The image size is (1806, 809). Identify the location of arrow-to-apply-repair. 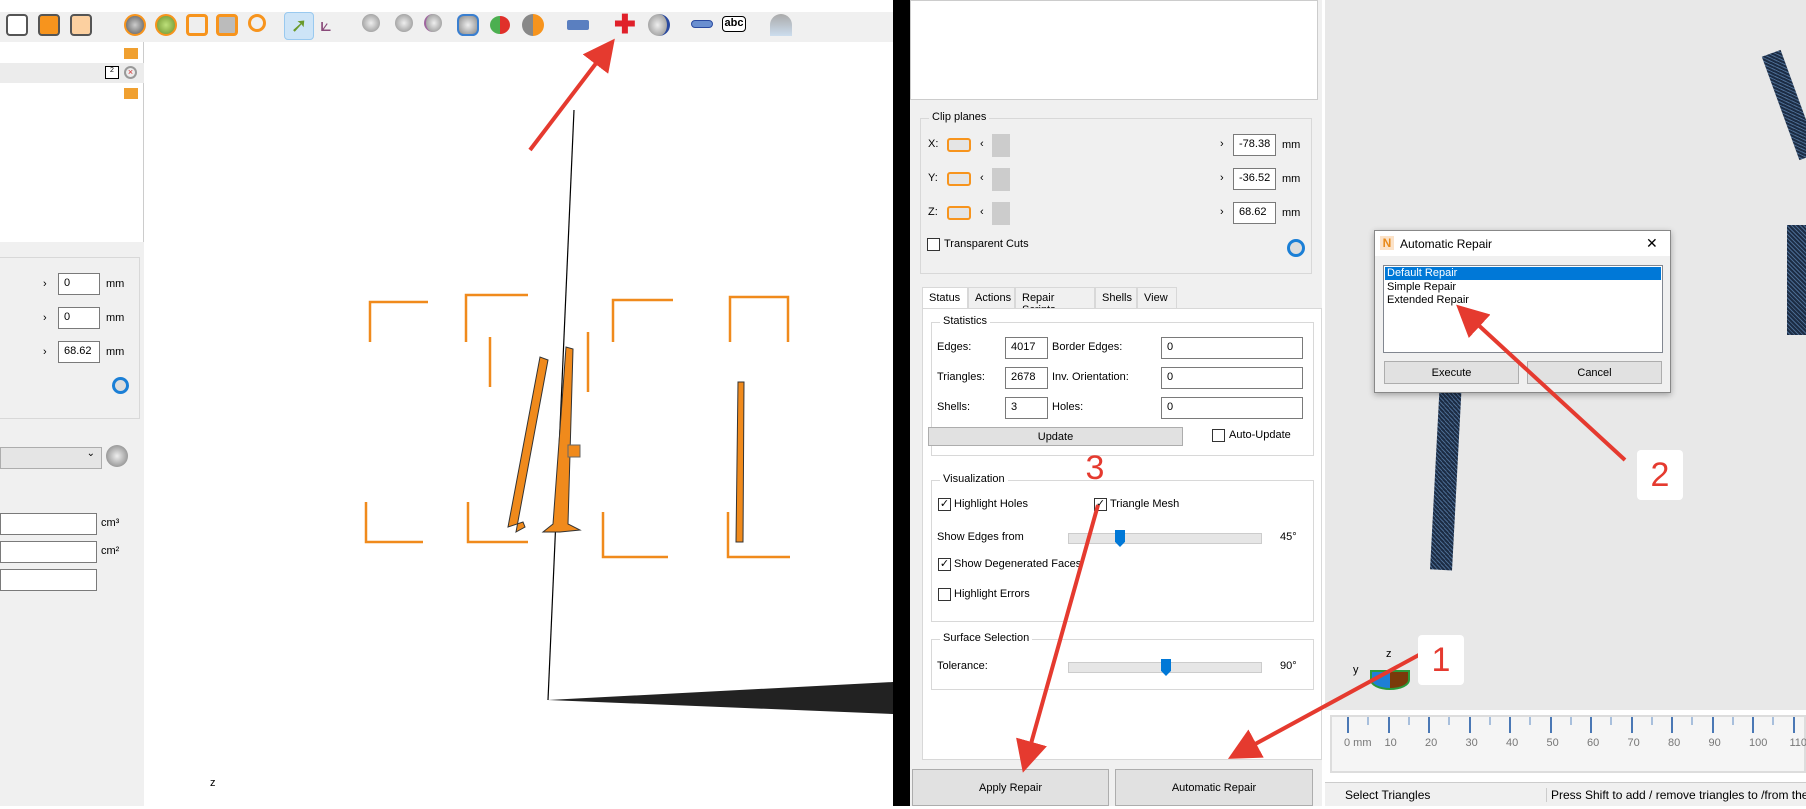
(1061, 635).